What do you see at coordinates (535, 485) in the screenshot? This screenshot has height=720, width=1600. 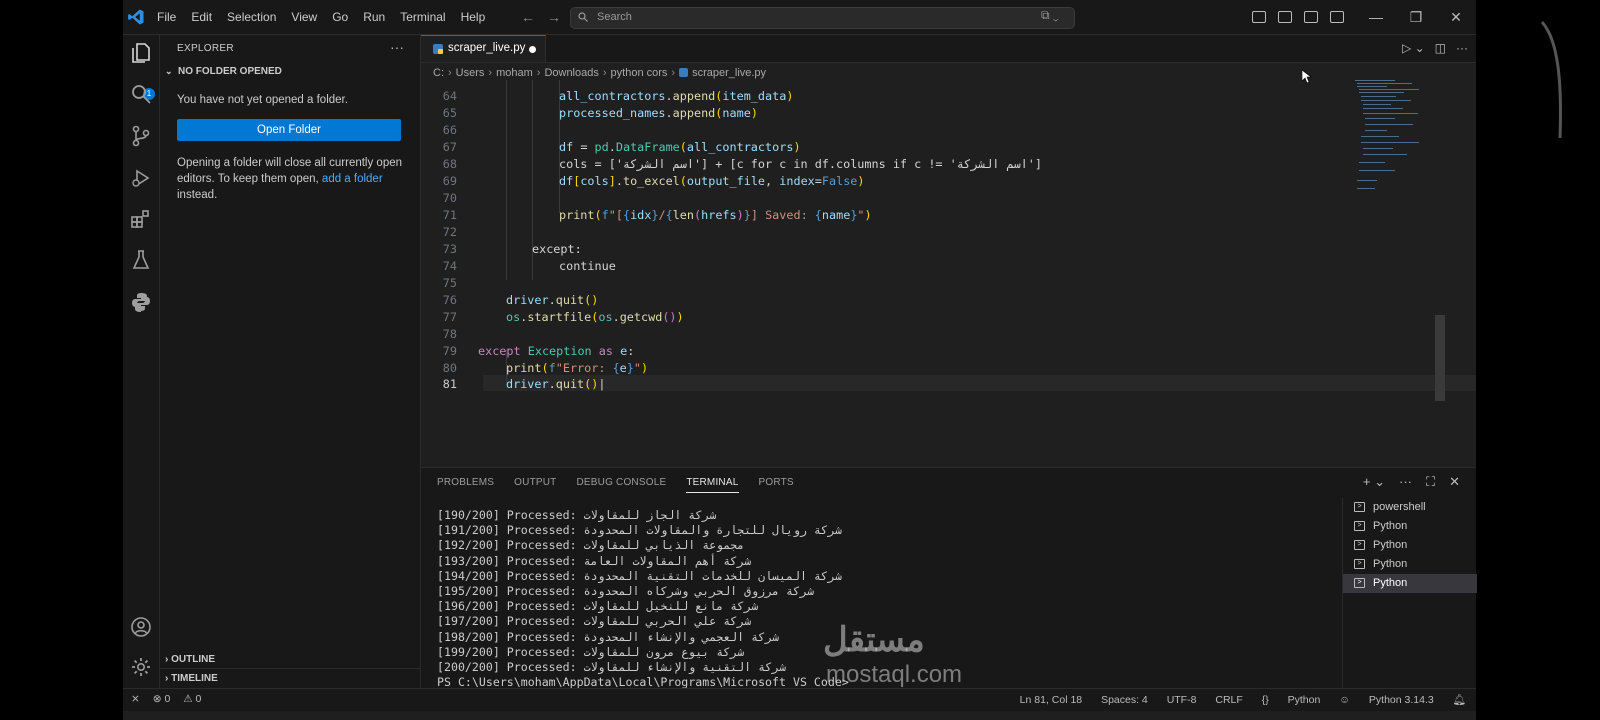 I see `tab-output: OUTPUT` at bounding box center [535, 485].